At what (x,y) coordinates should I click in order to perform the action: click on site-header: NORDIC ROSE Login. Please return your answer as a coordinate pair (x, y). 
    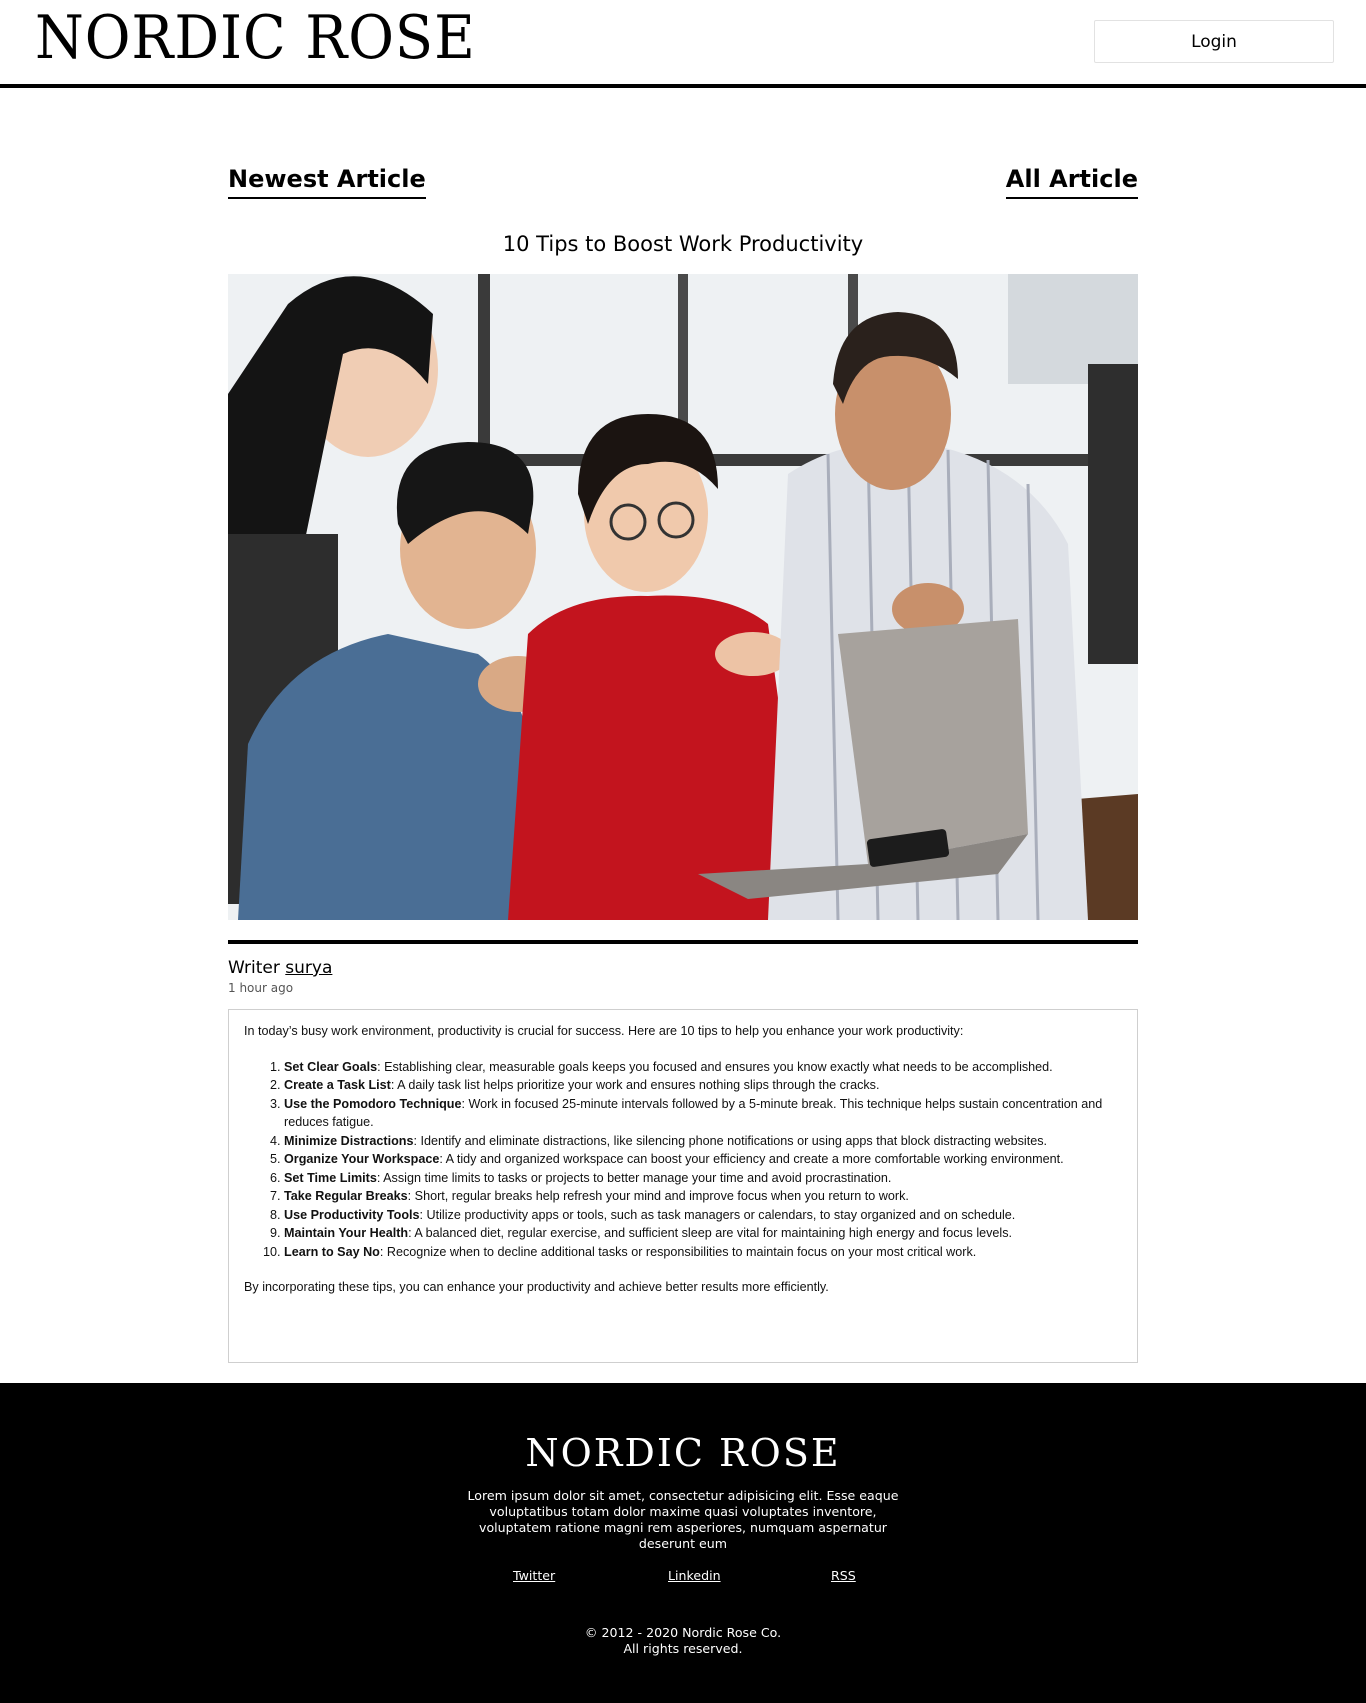
    Looking at the image, I should click on (683, 44).